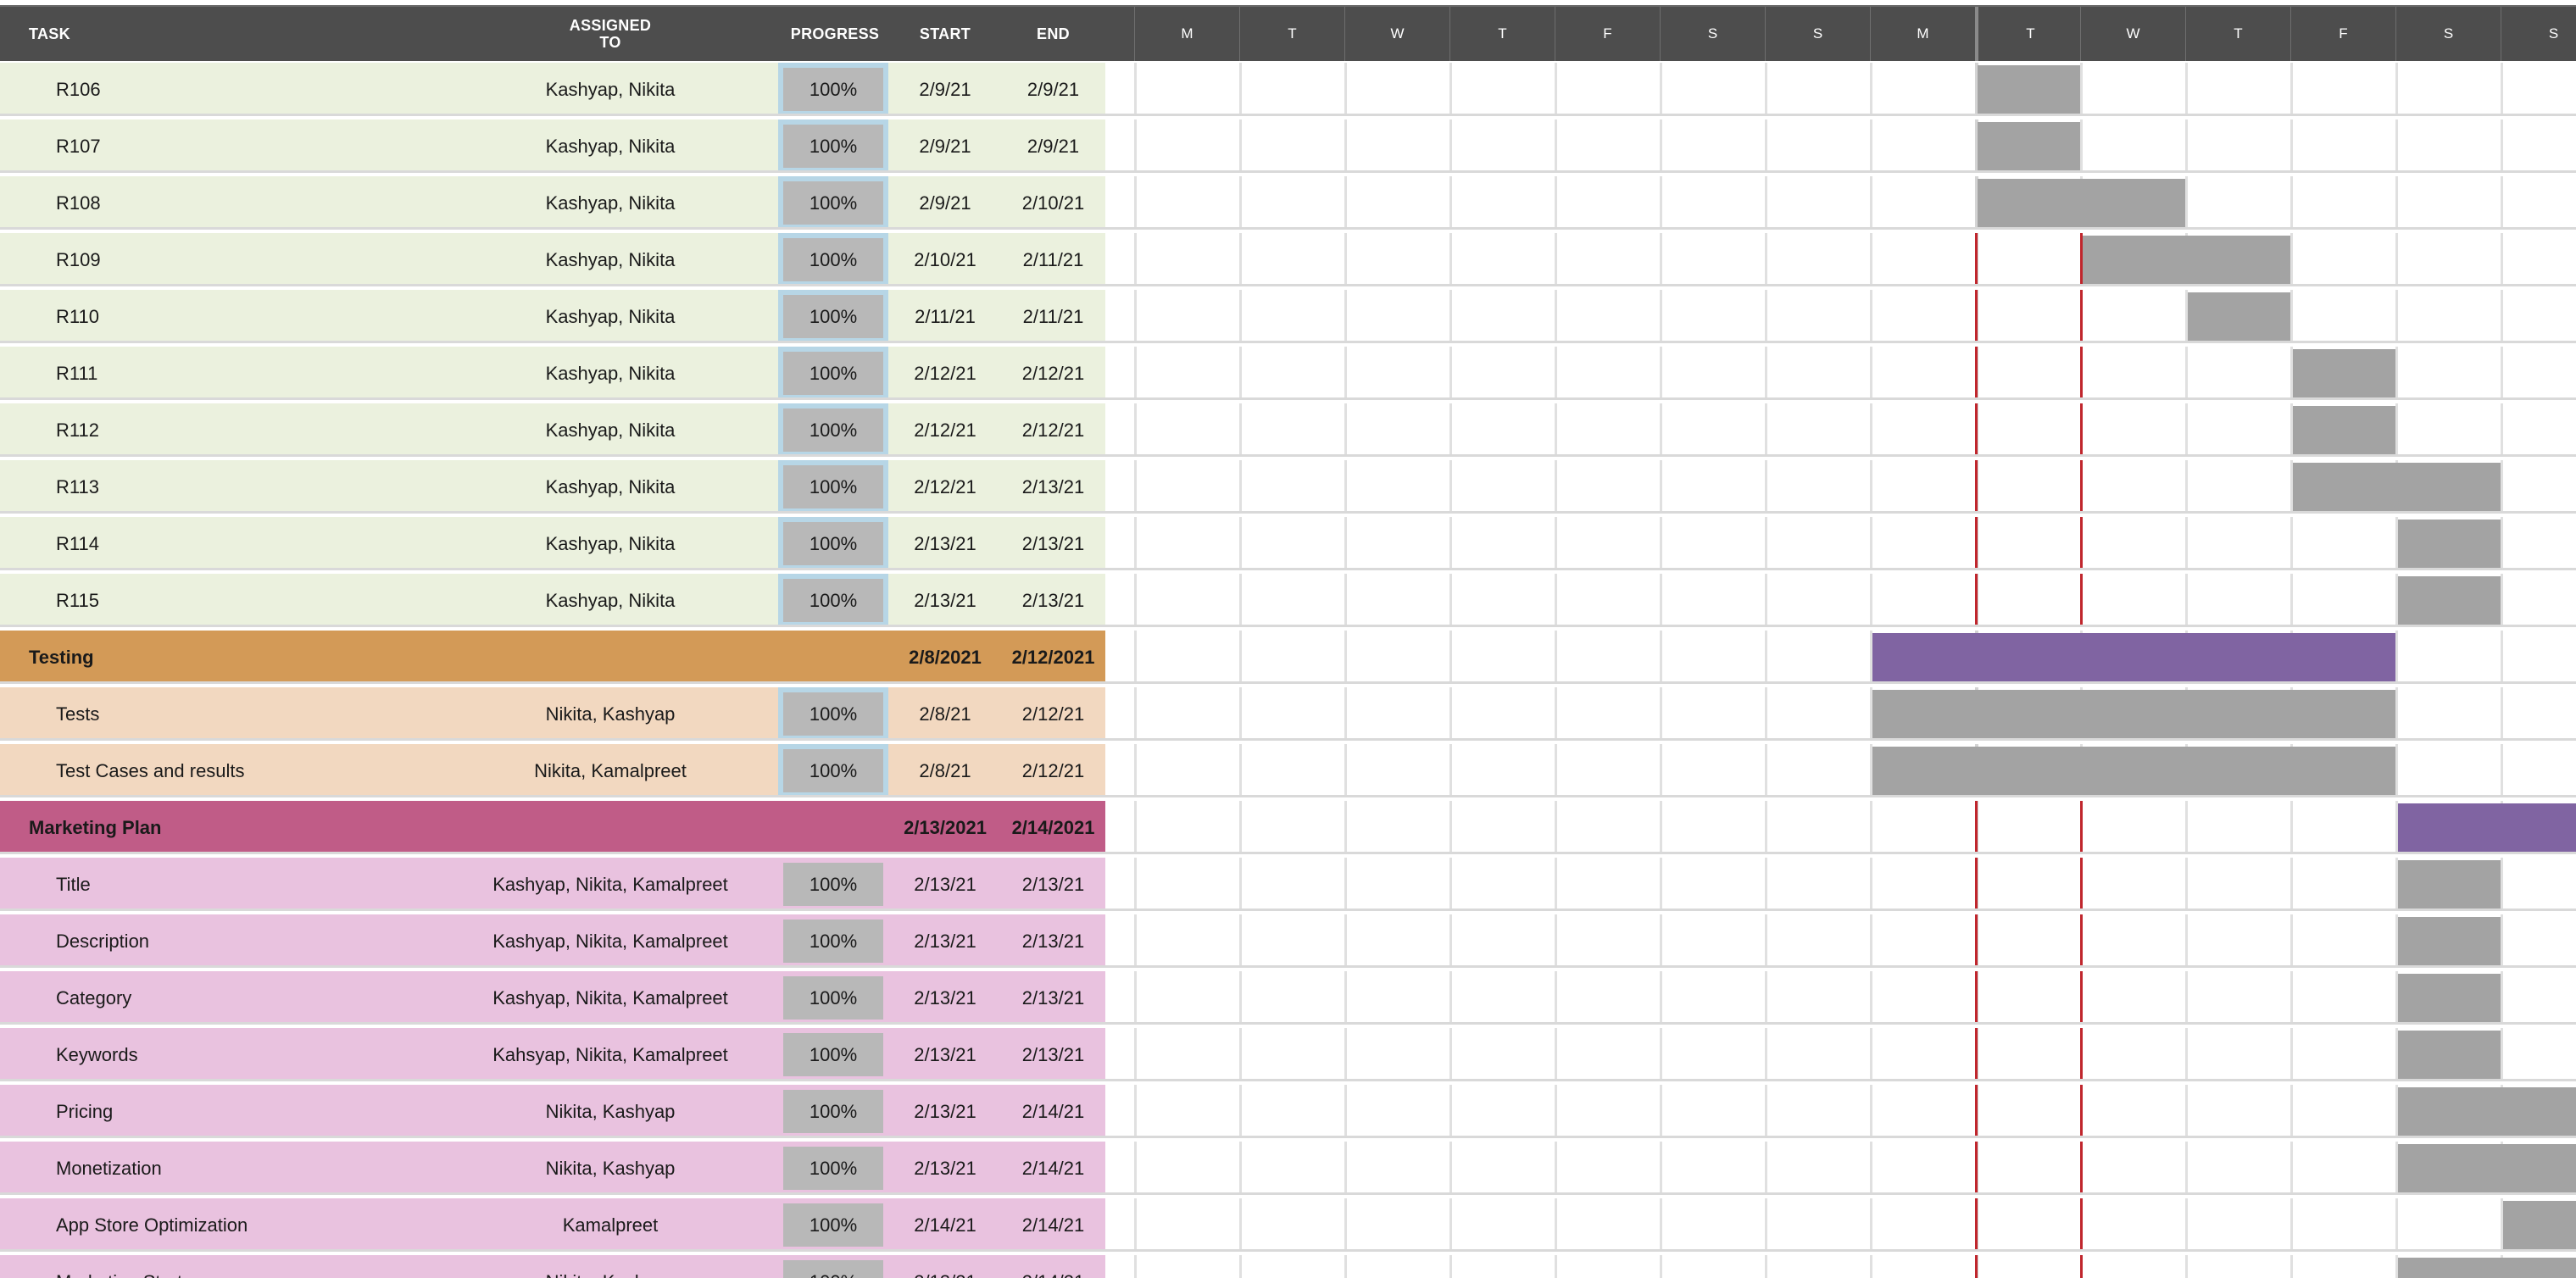  What do you see at coordinates (1053, 714) in the screenshot?
I see `end-cell: 2/12/21` at bounding box center [1053, 714].